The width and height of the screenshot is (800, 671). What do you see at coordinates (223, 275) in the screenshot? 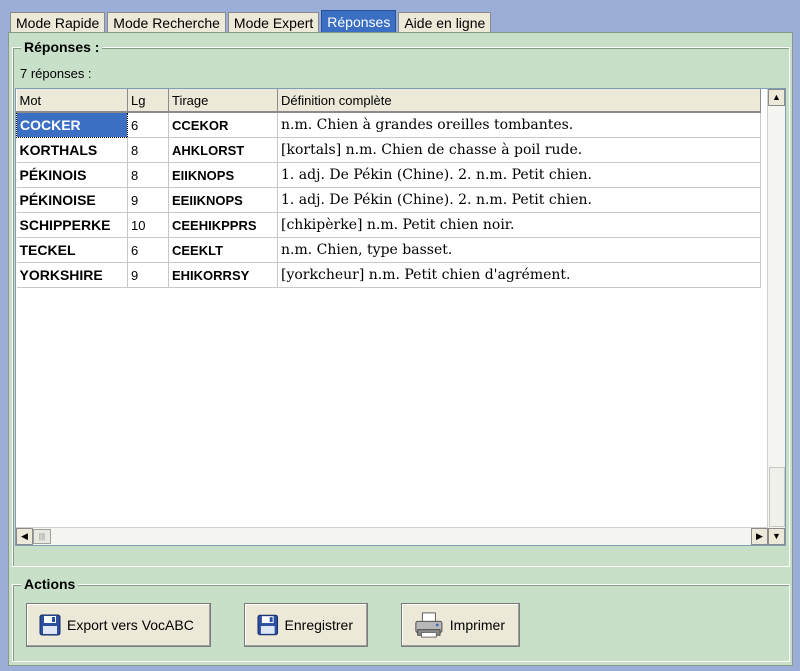
I see `cell-tirage: EHIKORRSY` at bounding box center [223, 275].